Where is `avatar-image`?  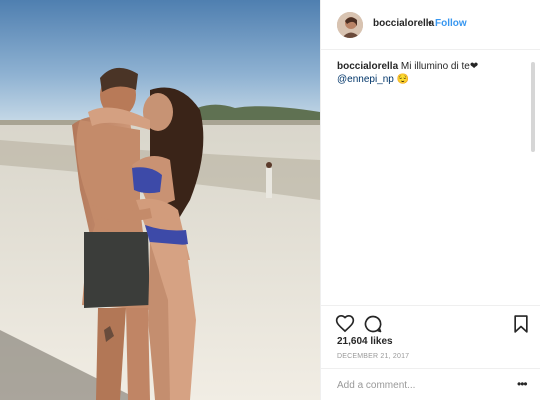
avatar-image is located at coordinates (350, 25).